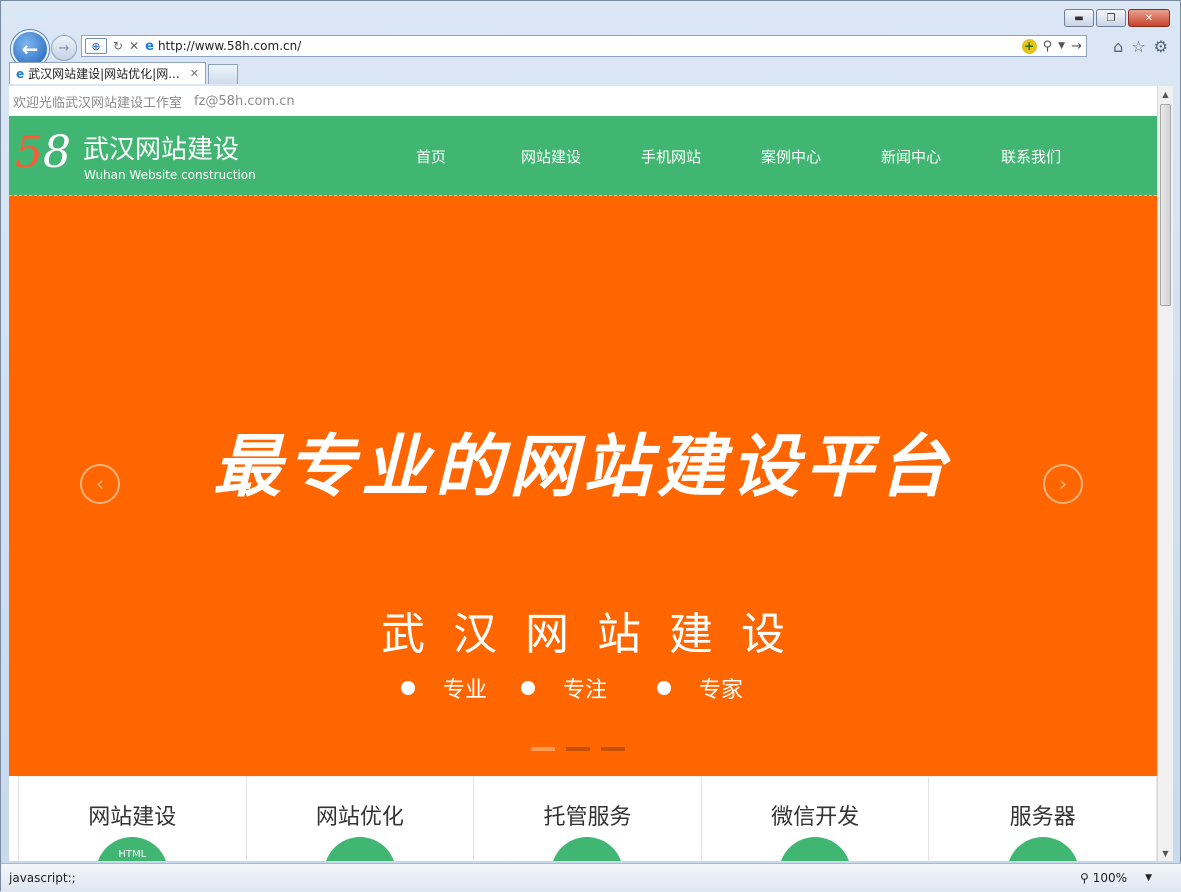 This screenshot has width=1181, height=892. I want to click on forward-button: →, so click(64, 48).